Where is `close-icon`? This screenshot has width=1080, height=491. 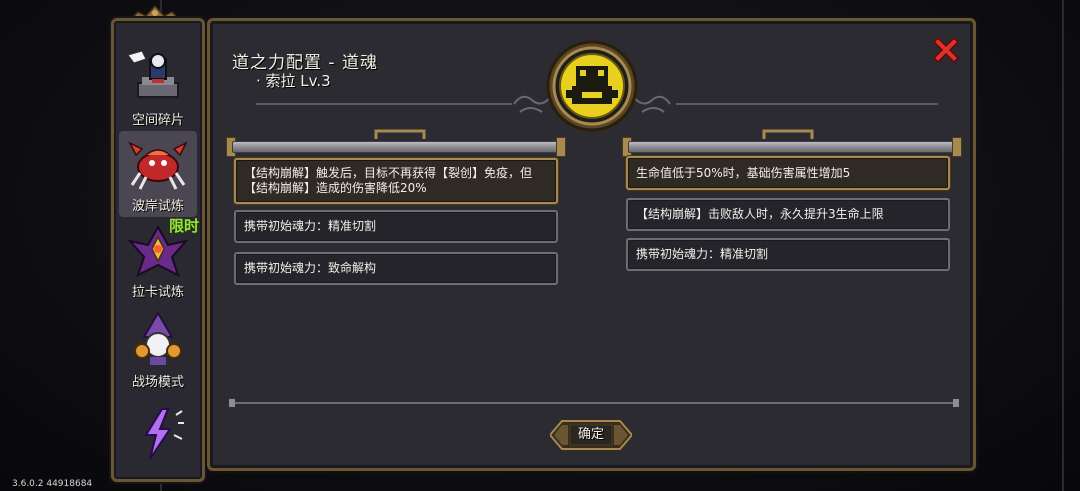
close-icon is located at coordinates (946, 50).